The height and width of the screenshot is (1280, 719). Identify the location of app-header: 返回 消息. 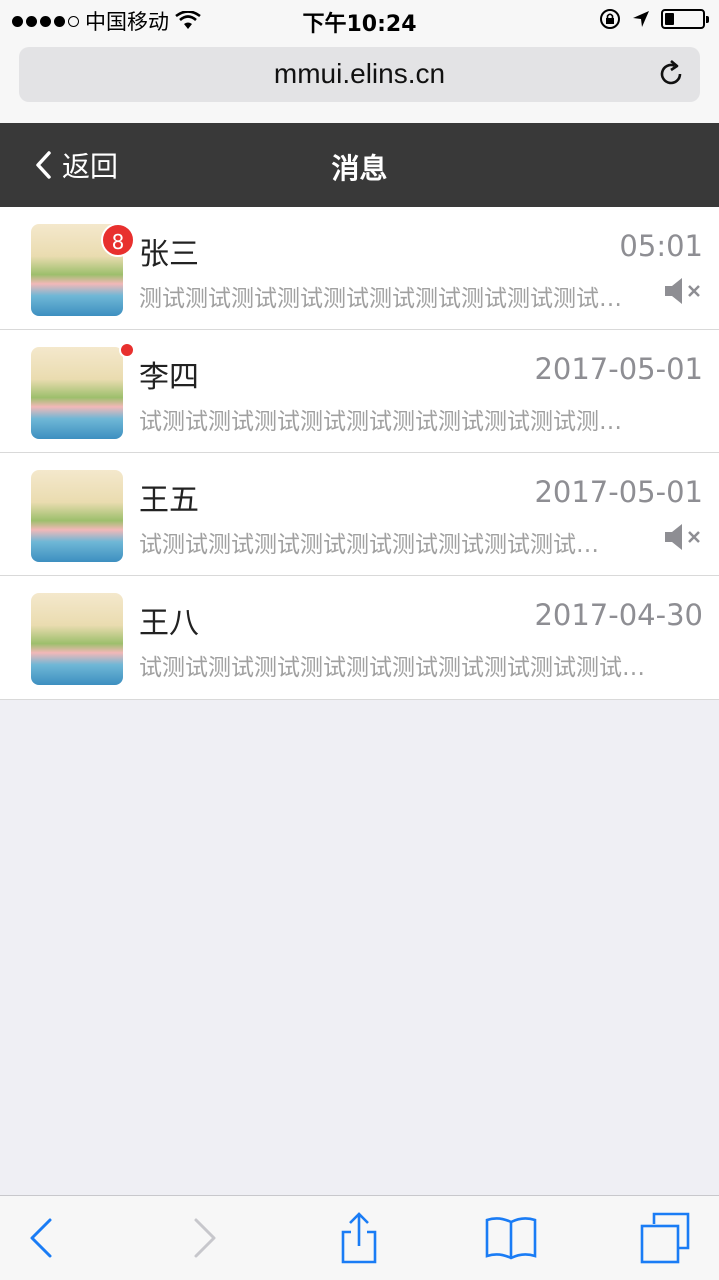
(359, 165).